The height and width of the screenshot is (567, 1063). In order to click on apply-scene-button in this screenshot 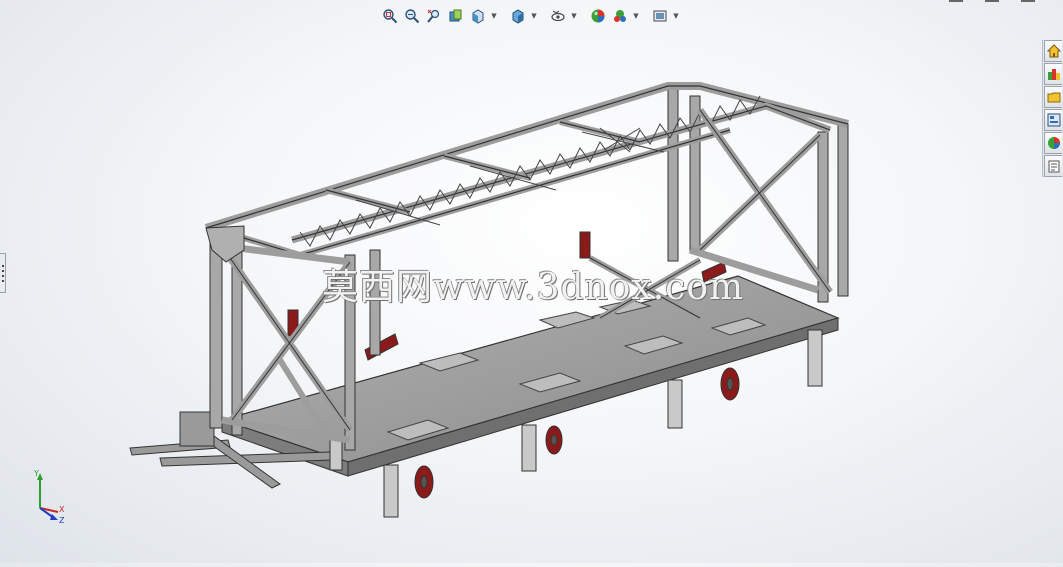, I will do `click(620, 16)`.